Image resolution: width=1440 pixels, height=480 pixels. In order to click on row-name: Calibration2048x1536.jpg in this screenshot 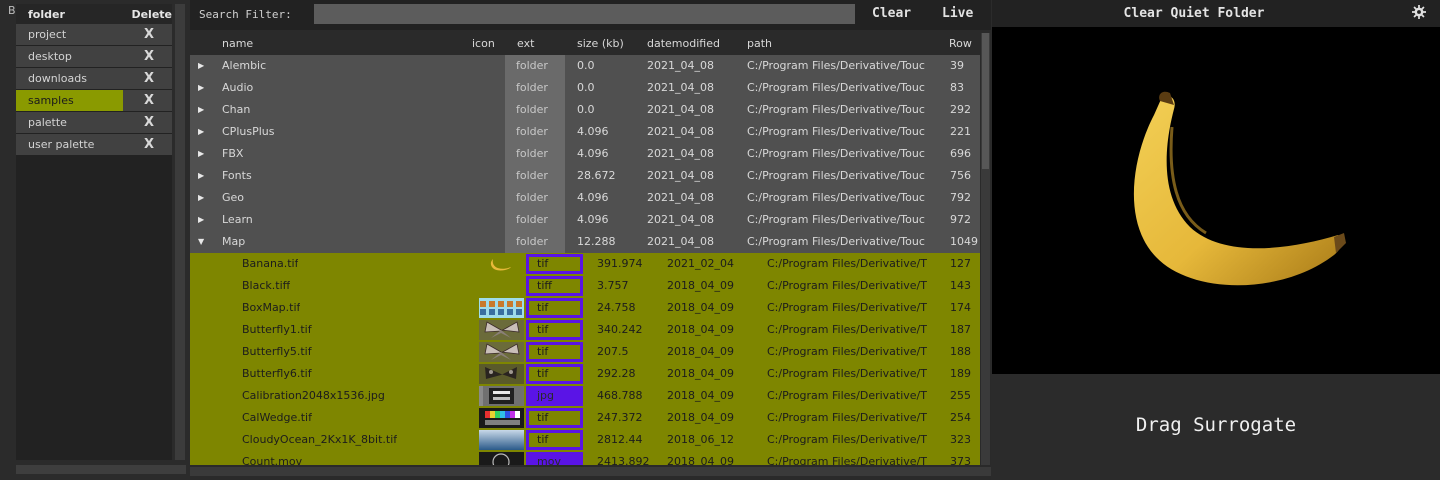, I will do `click(313, 395)`.